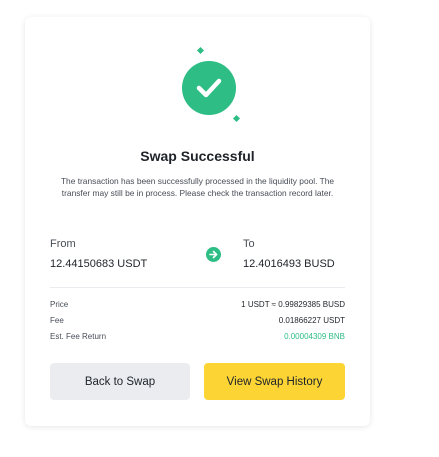 This screenshot has width=439, height=457. Describe the element at coordinates (120, 381) in the screenshot. I see `back-to-swap-button: Back to Swap` at that location.